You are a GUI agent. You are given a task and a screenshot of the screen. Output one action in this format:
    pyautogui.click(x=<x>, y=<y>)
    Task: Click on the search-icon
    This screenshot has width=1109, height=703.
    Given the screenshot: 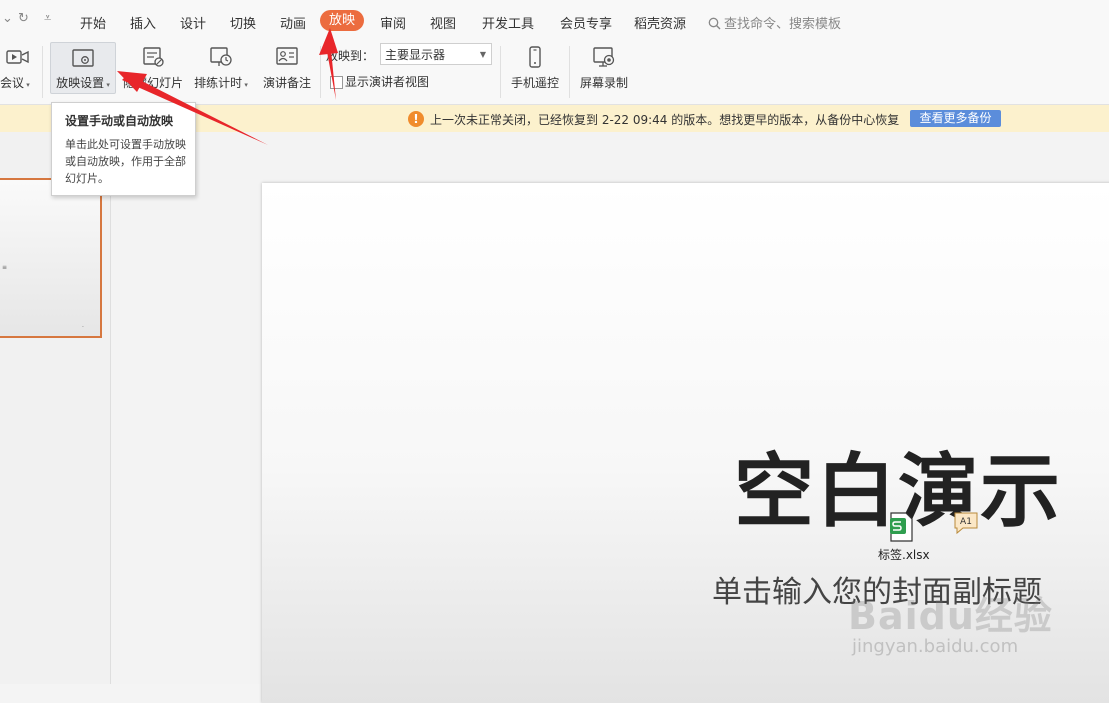 What is the action you would take?
    pyautogui.click(x=714, y=23)
    